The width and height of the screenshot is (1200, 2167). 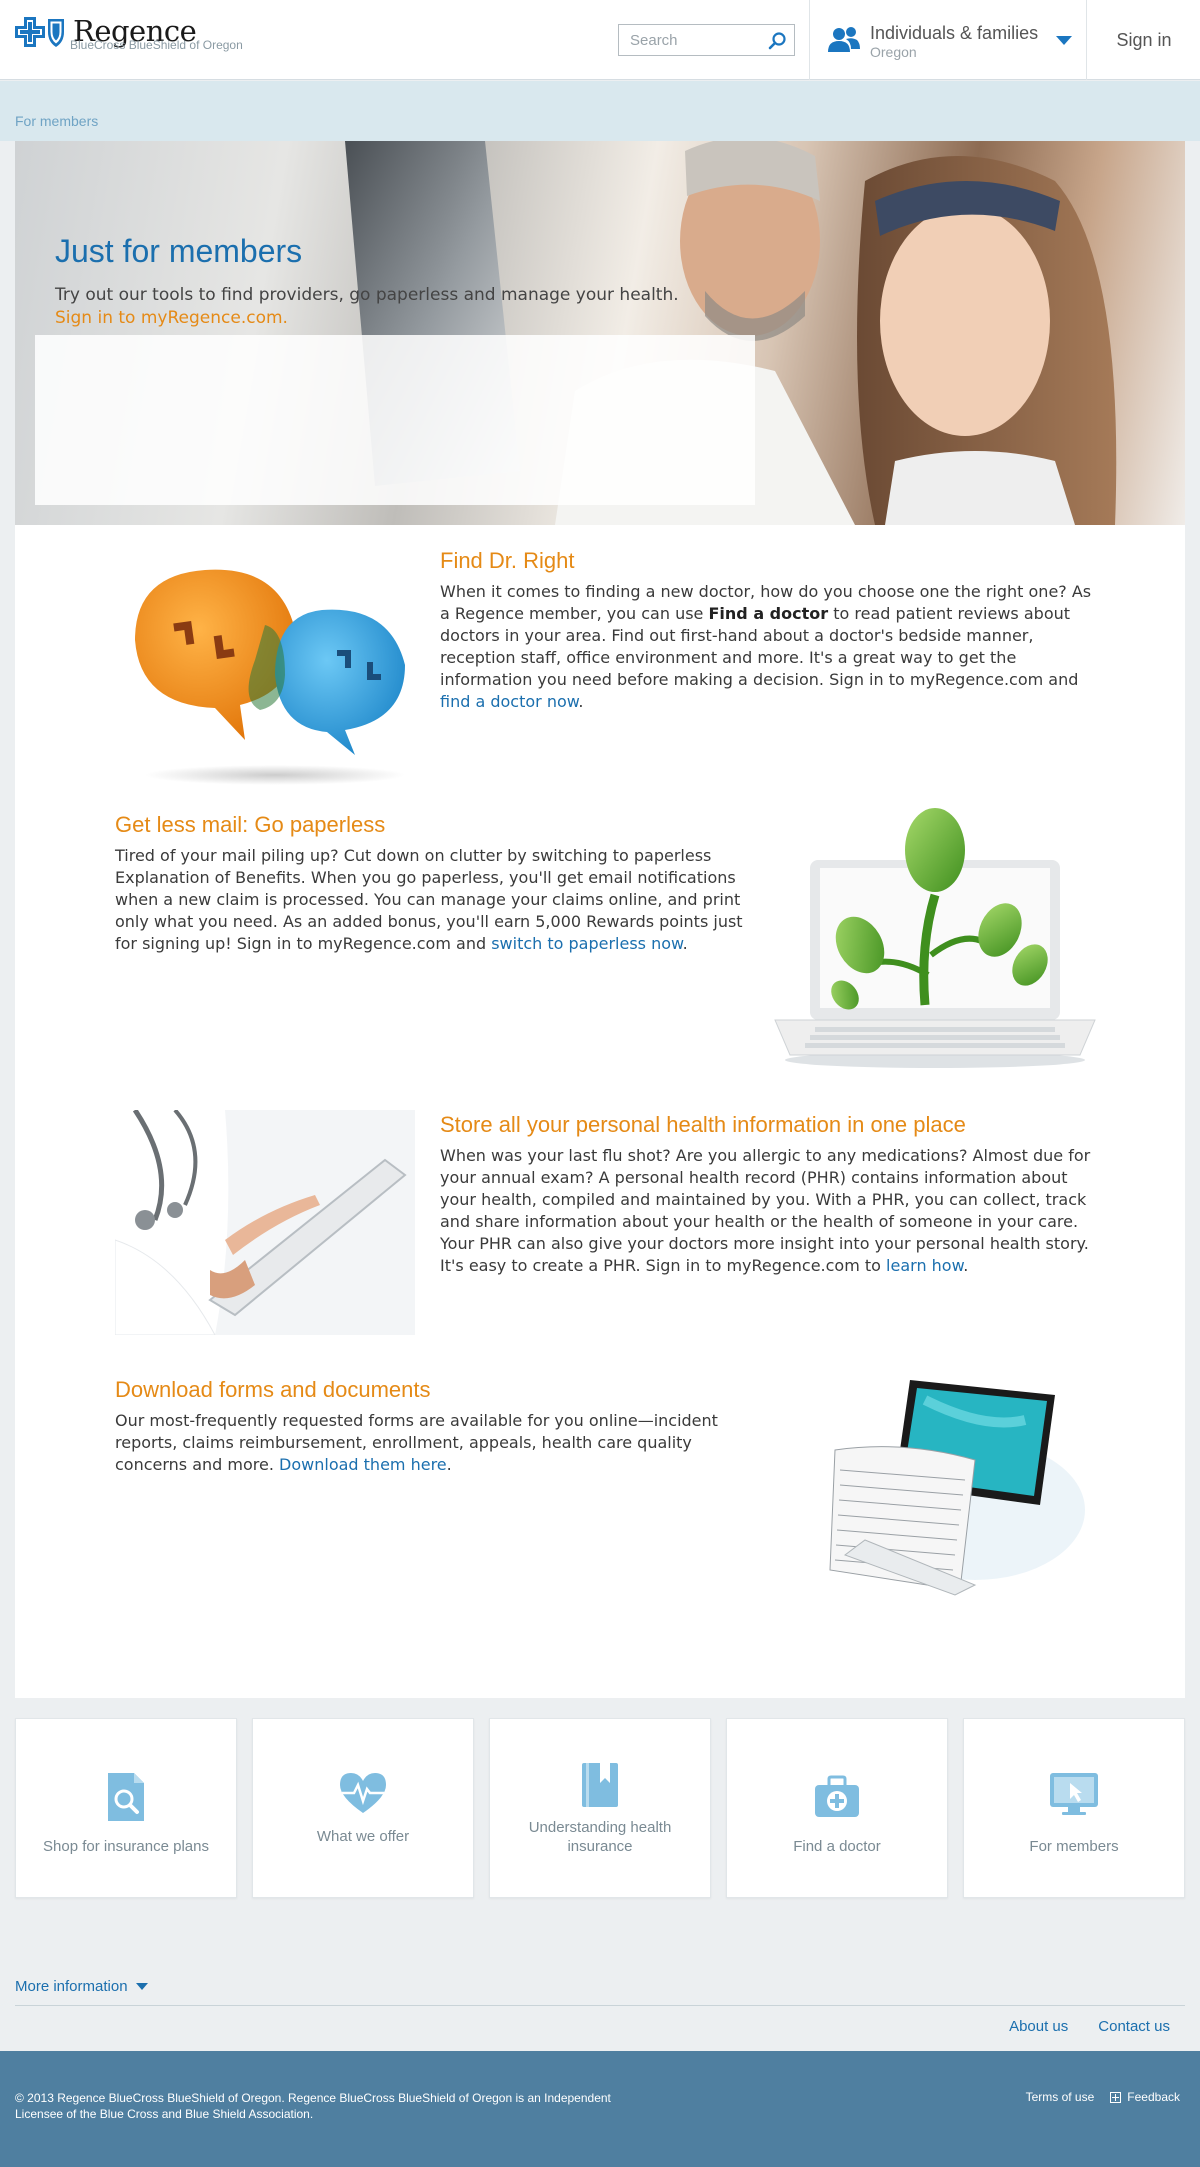 What do you see at coordinates (600, 111) in the screenshot?
I see `breadcrumb-band` at bounding box center [600, 111].